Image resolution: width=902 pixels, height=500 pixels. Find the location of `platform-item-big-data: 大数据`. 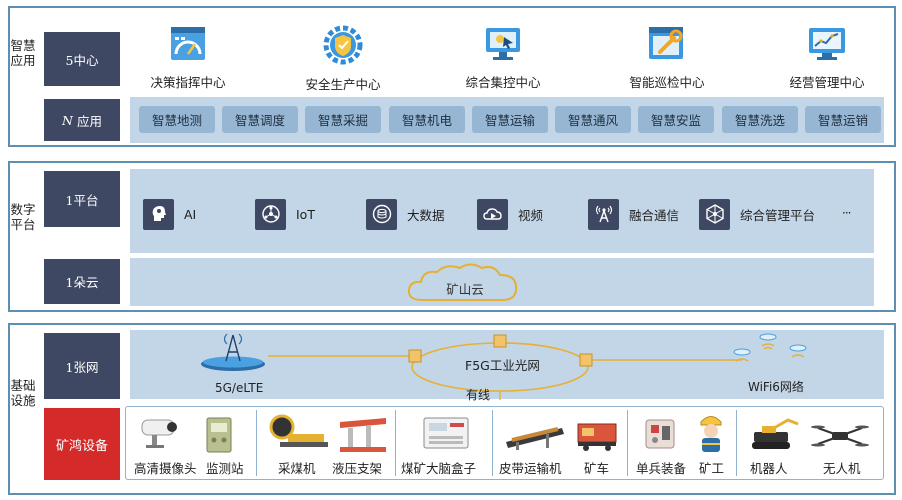

platform-item-big-data: 大数据 is located at coordinates (405, 214).